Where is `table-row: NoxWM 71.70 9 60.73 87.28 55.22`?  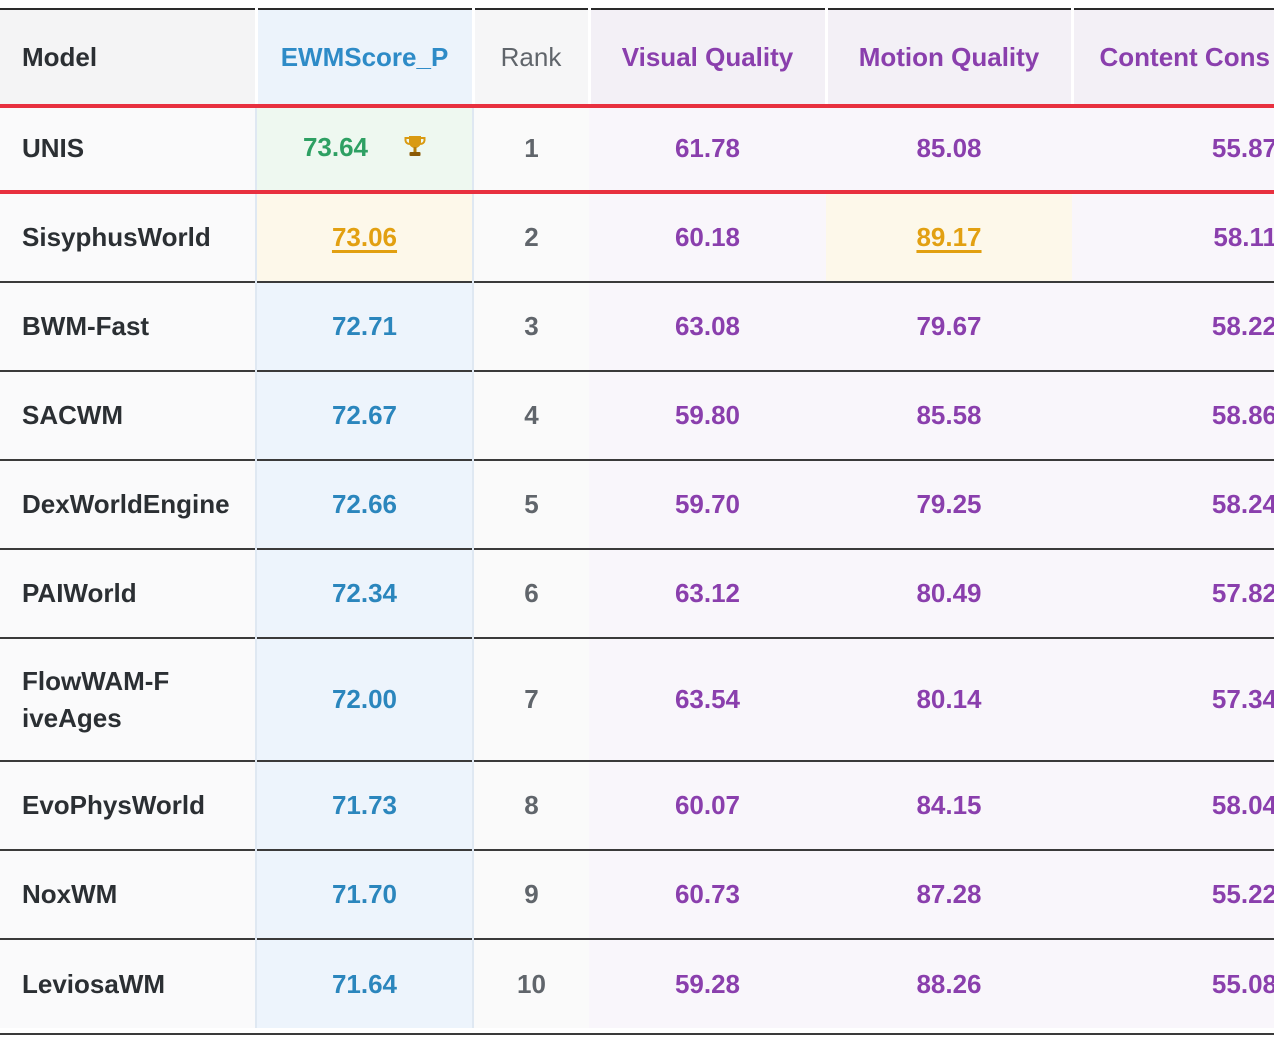
table-row: NoxWM 71.70 9 60.73 87.28 55.22 is located at coordinates (637, 894).